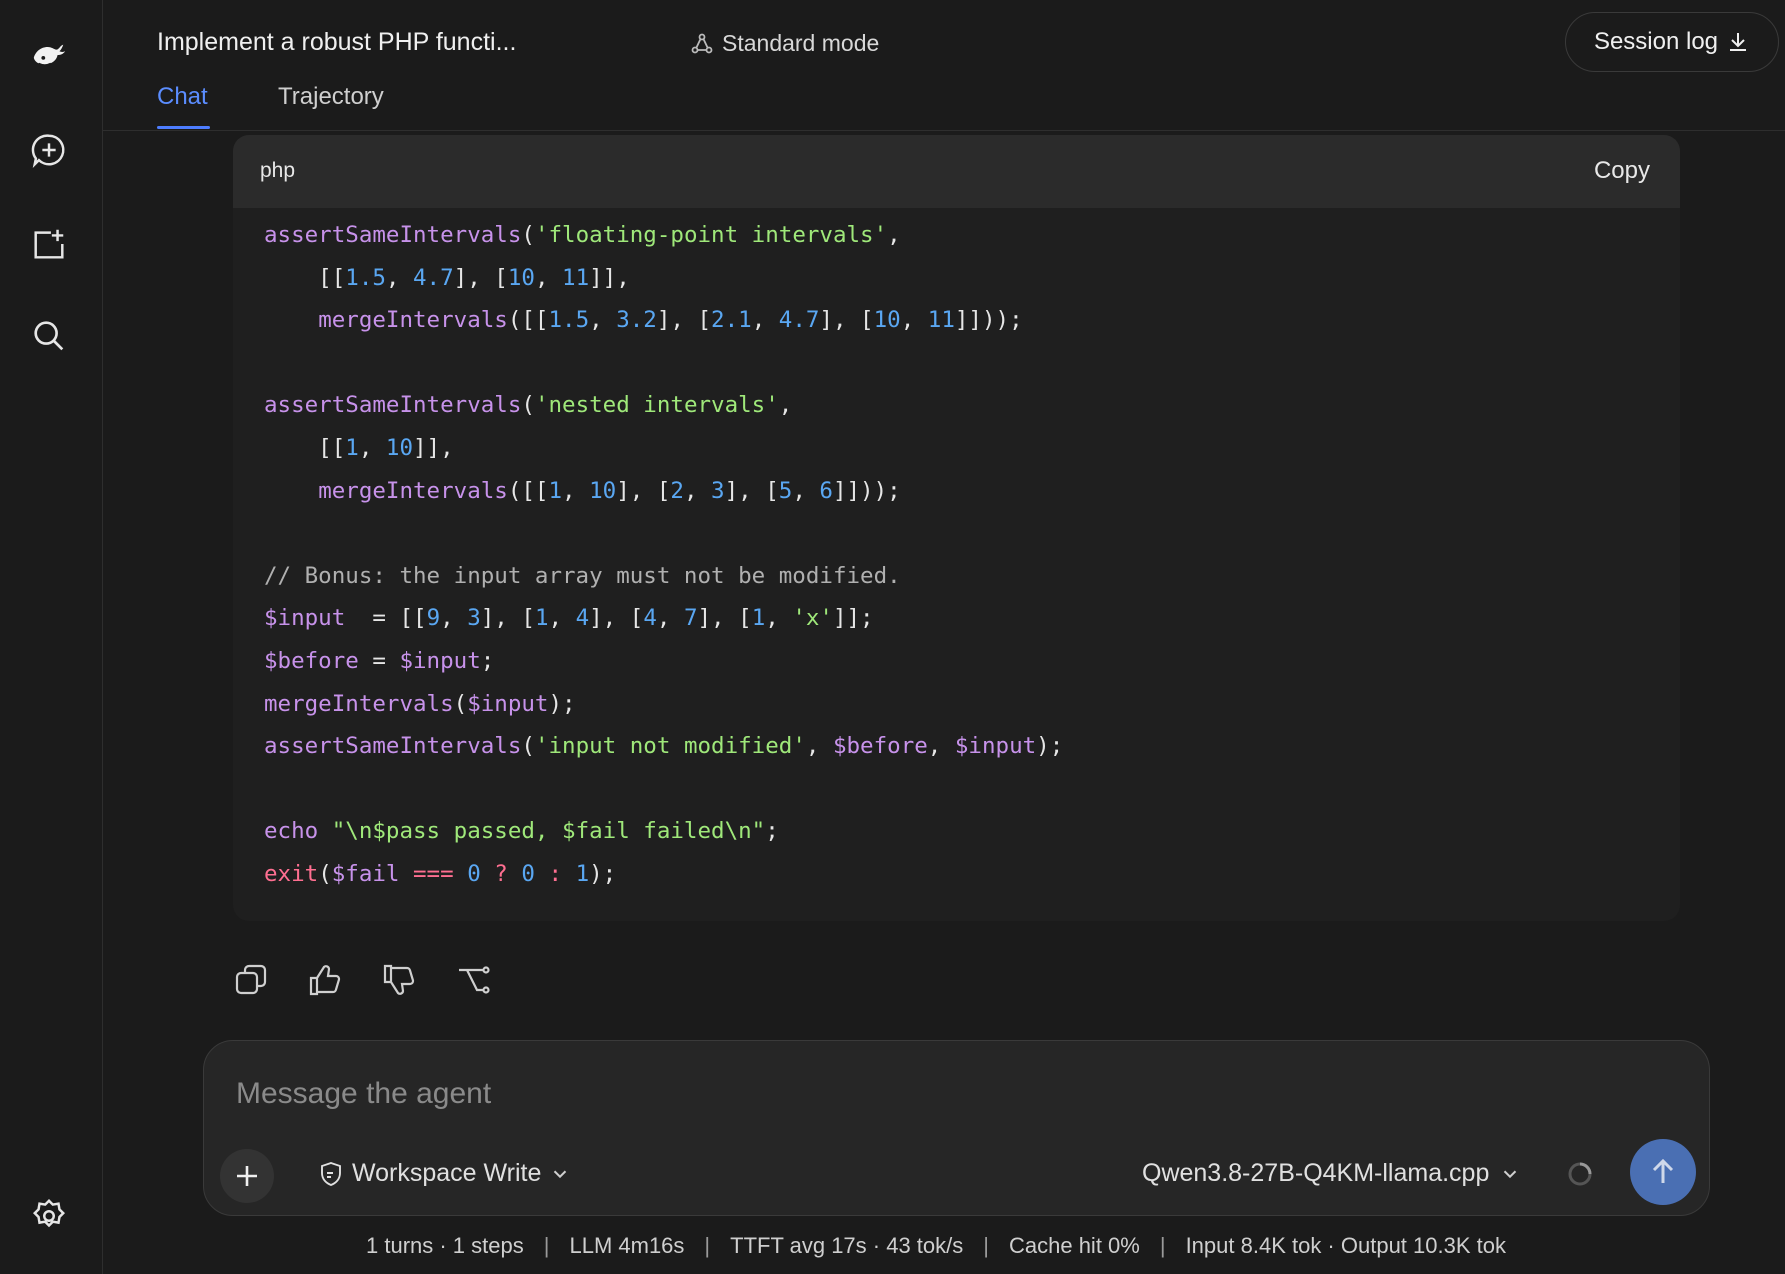  I want to click on message-input, so click(786, 1094).